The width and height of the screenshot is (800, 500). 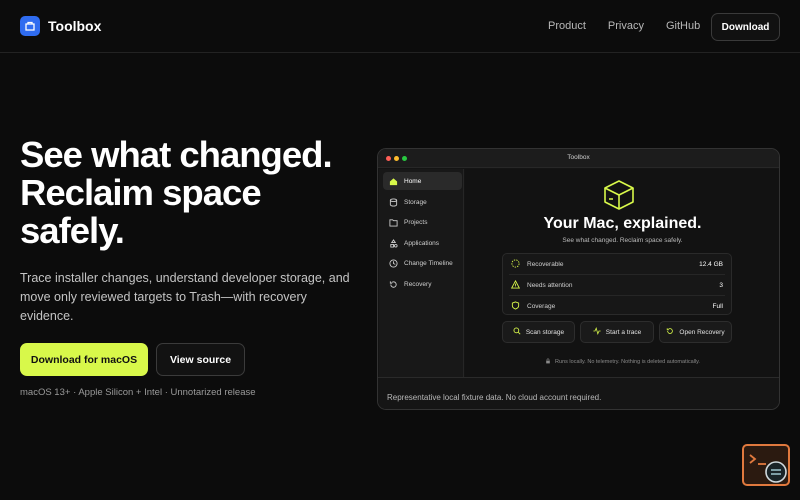 I want to click on stat-label: Recoverable, so click(x=545, y=264).